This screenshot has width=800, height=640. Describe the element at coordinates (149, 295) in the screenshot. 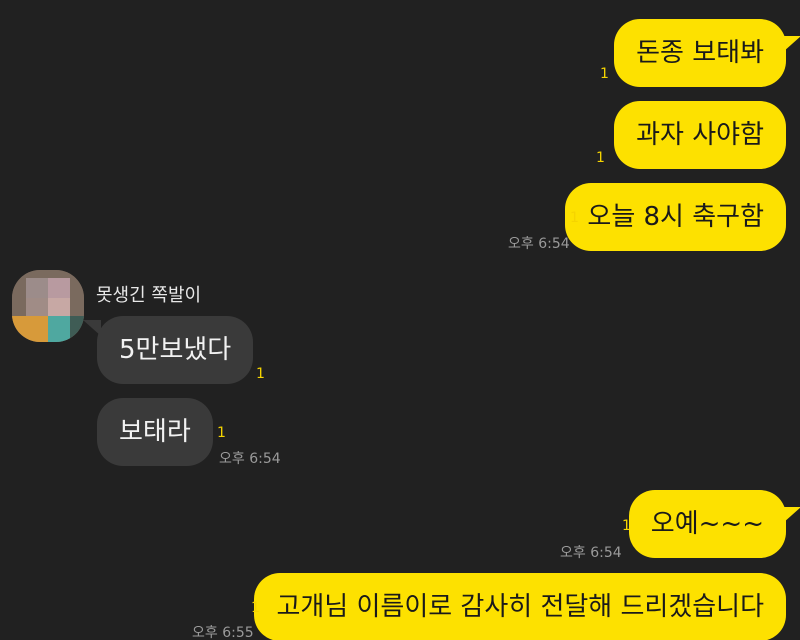

I see `sender-name: 못생긴 쪽발이` at that location.